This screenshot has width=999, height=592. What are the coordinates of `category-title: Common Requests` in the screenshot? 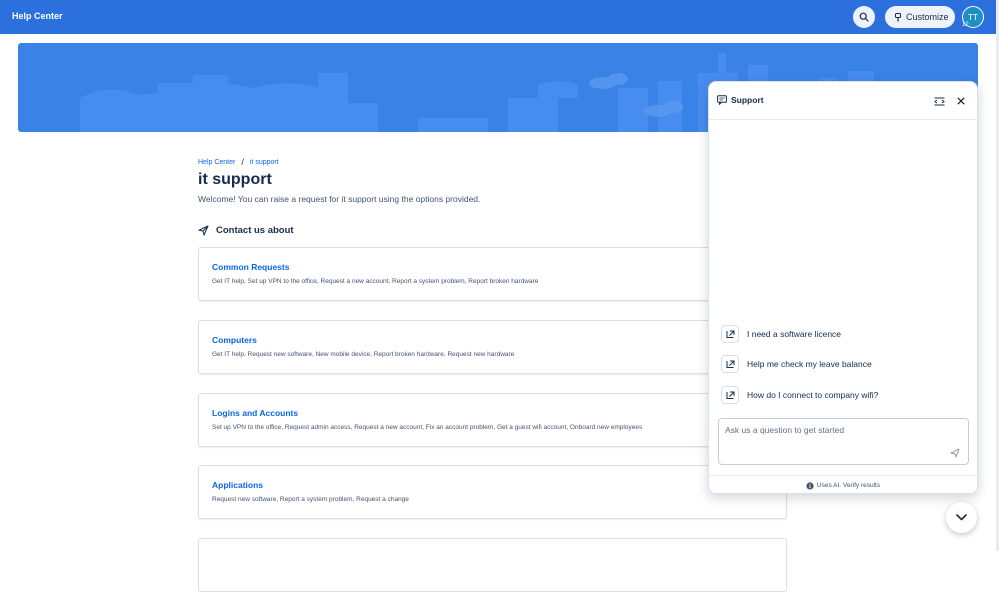 It's located at (250, 267).